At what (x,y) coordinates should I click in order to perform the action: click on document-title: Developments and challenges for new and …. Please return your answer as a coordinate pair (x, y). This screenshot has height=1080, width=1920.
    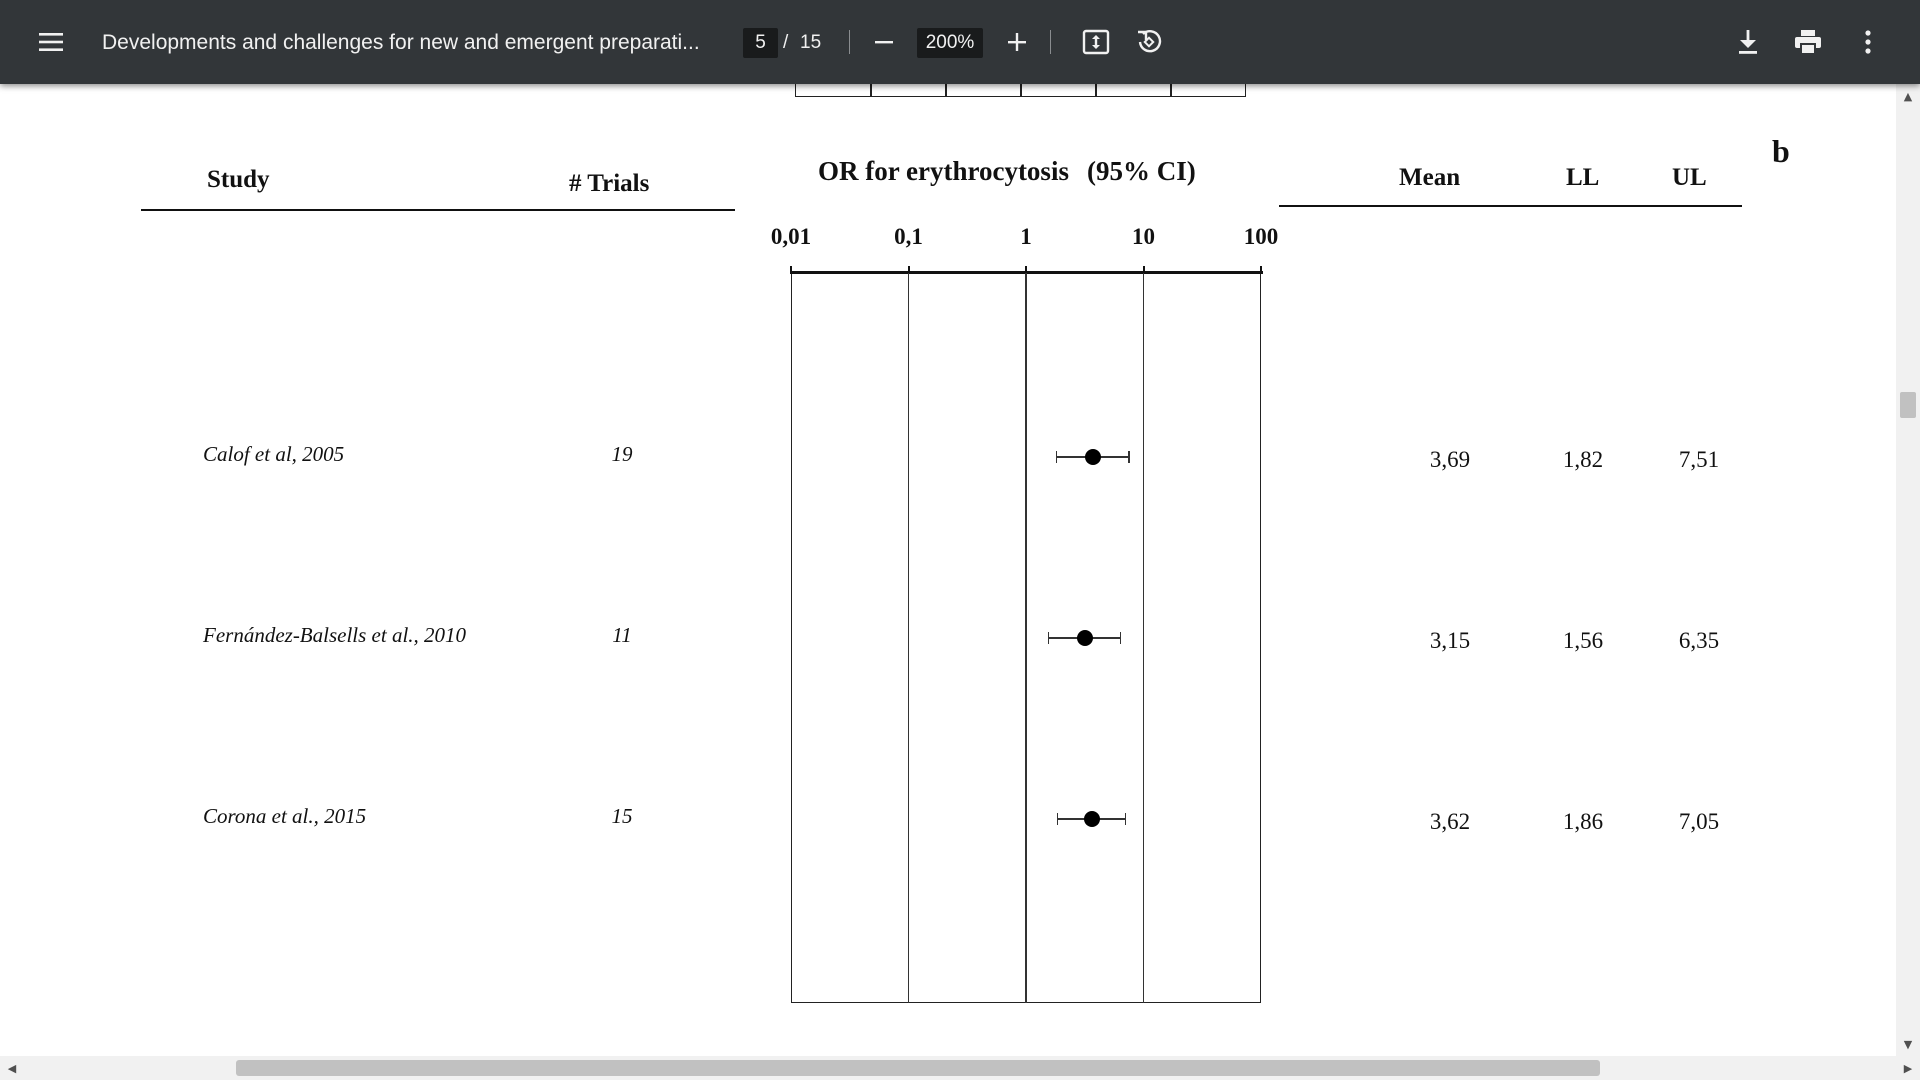
    Looking at the image, I should click on (401, 42).